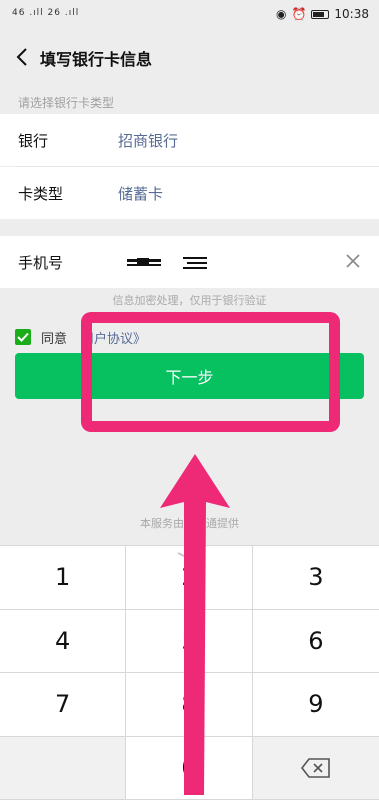  Describe the element at coordinates (96, 59) in the screenshot. I see `page-title: 填写银行卡信息` at that location.